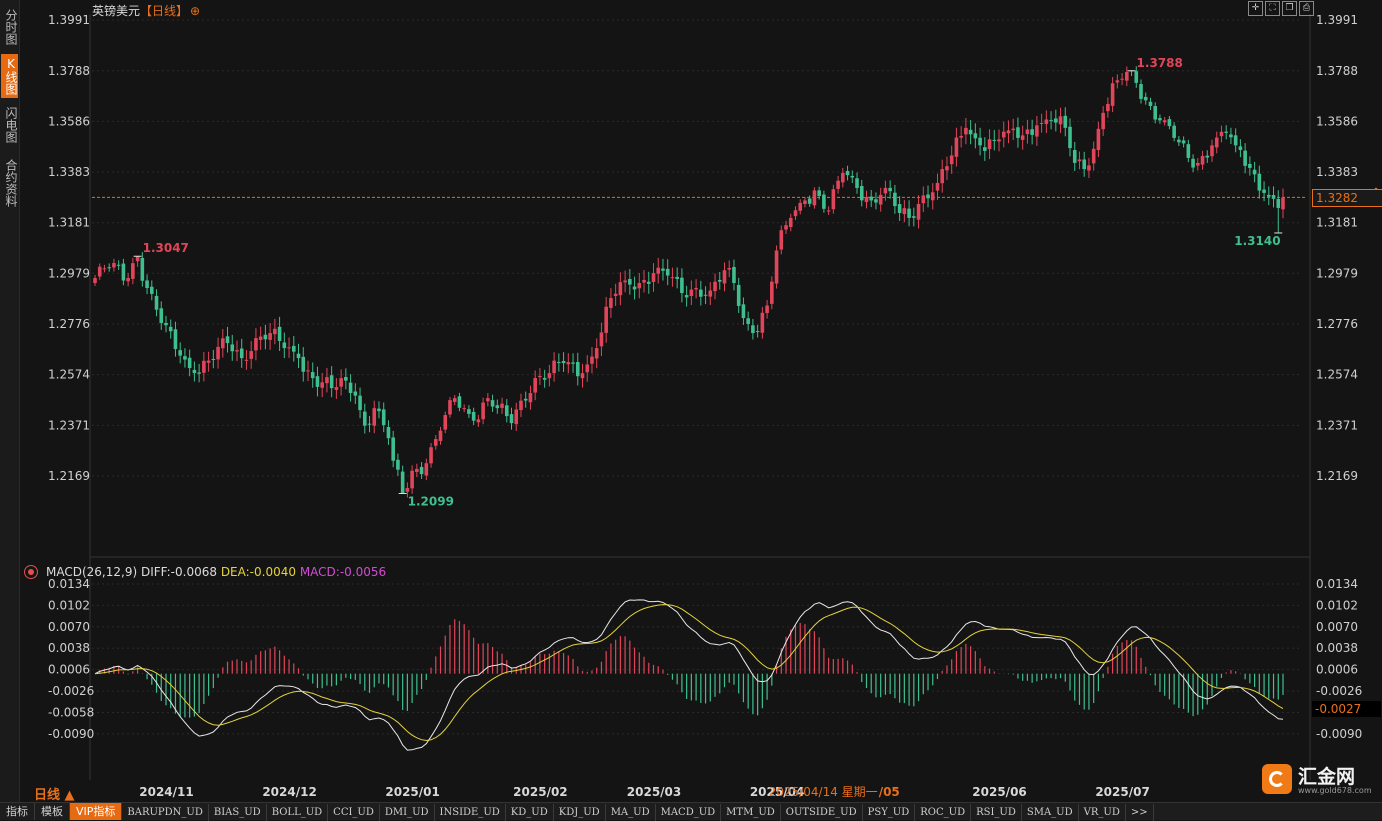  What do you see at coordinates (165, 812) in the screenshot?
I see `indicator-tab-barupdn-ud: BARUPDN_UD` at bounding box center [165, 812].